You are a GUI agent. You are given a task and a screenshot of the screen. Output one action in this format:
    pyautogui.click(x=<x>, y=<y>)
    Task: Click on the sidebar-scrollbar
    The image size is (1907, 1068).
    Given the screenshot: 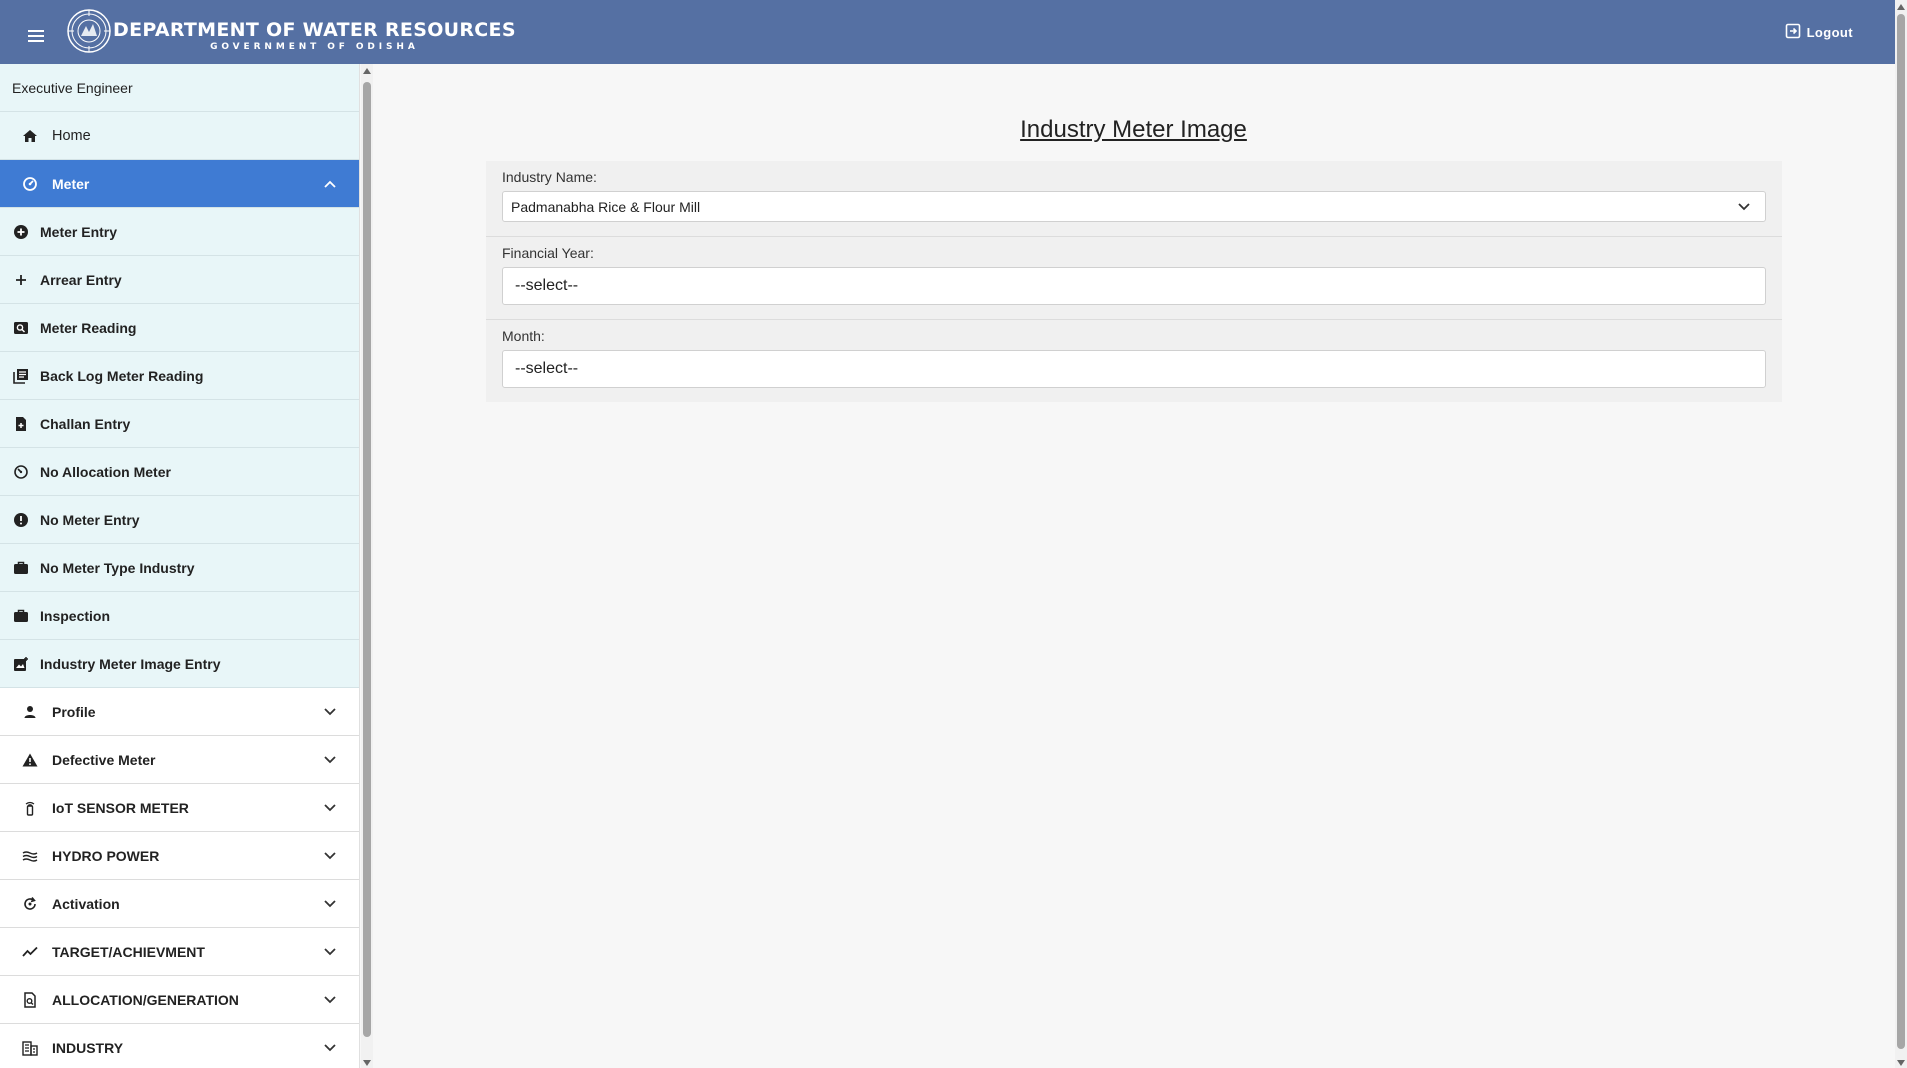 What is the action you would take?
    pyautogui.click(x=367, y=566)
    